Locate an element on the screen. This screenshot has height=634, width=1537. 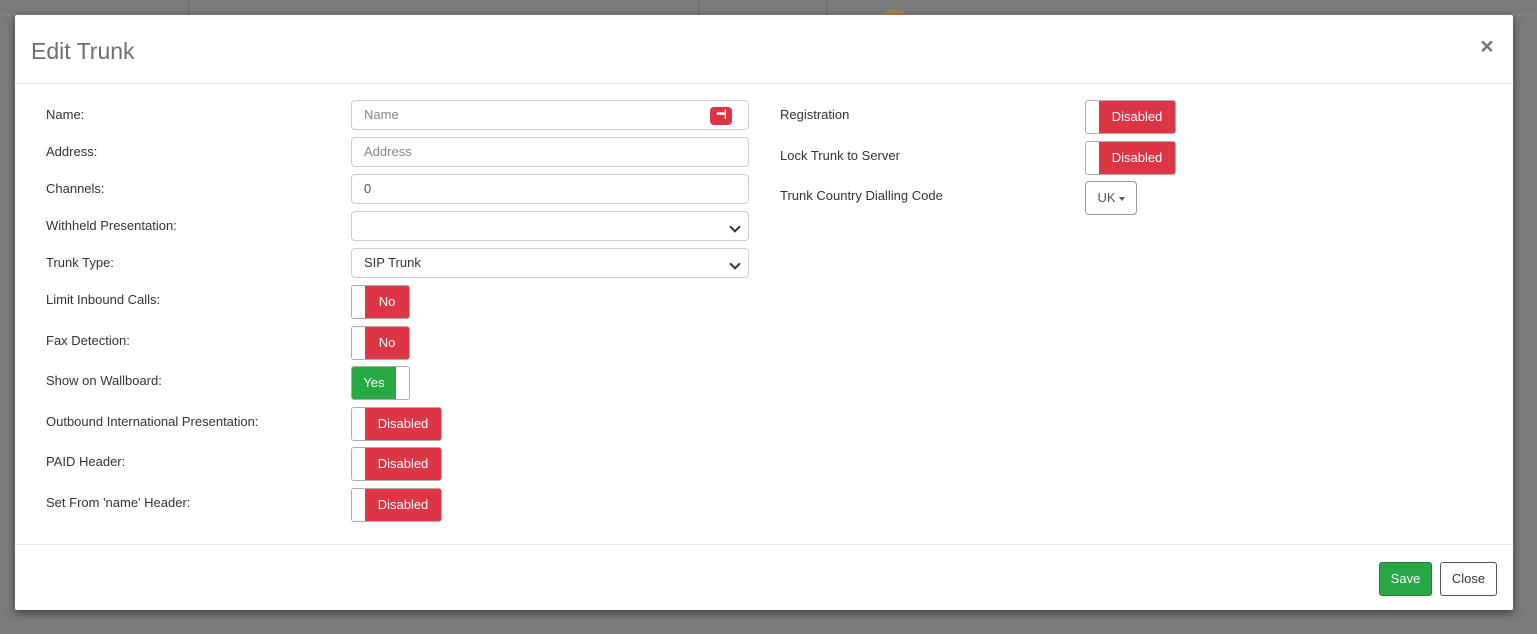
name-placeholder: Name is located at coordinates (381, 114).